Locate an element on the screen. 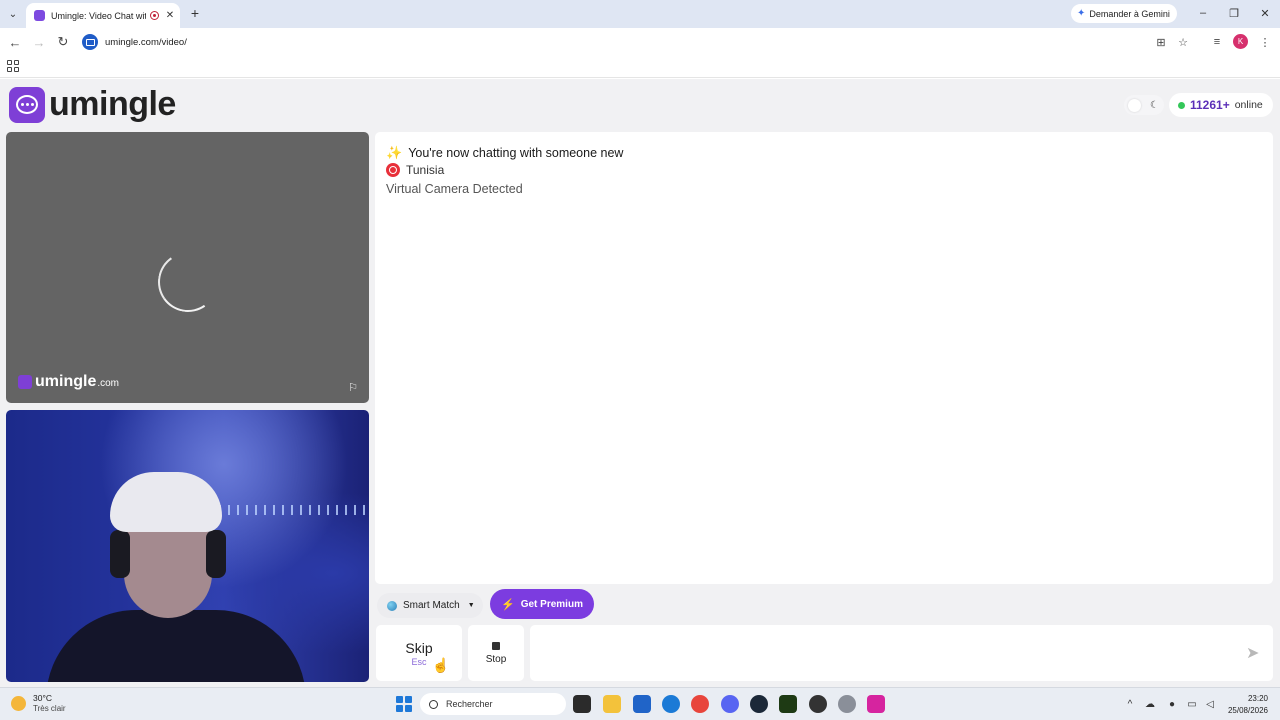  headphone-left is located at coordinates (120, 554).